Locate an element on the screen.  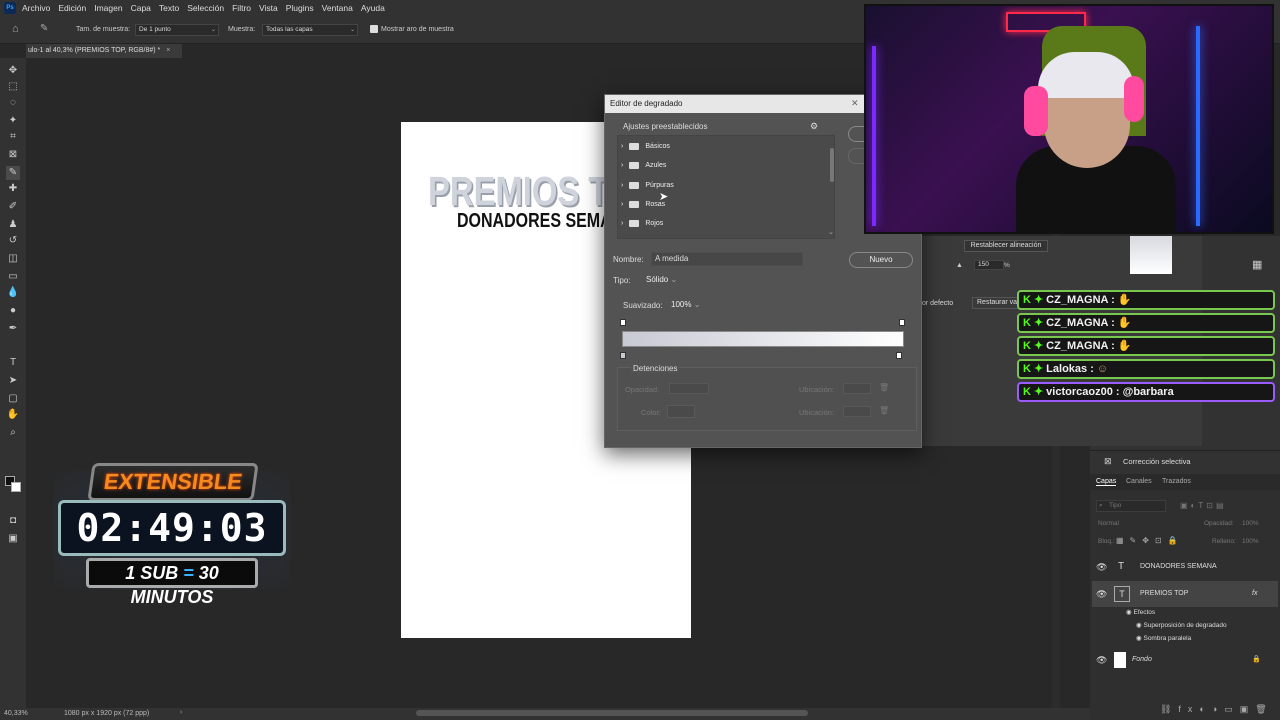
gradient-preview-swatch is located at coordinates (1151, 255).